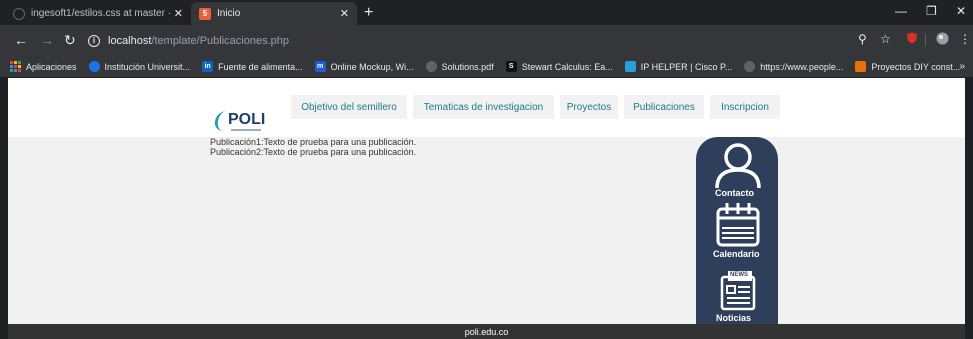 Image resolution: width=973 pixels, height=339 pixels. I want to click on bookmarks-overflow-button: », so click(962, 66).